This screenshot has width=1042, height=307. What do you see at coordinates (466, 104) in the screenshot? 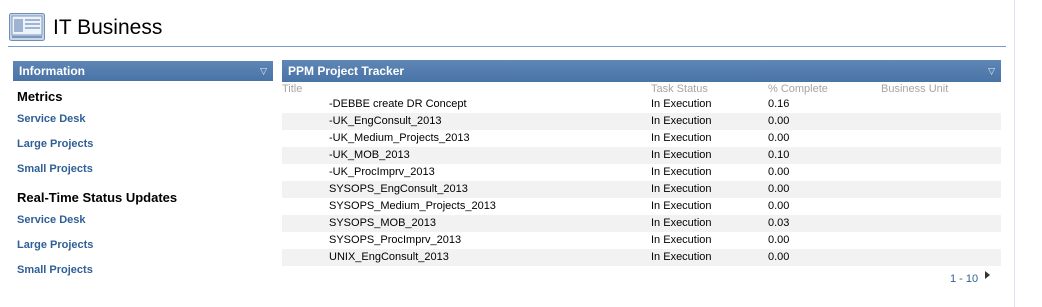
I see `project-title: -DEBBE create DR Concept` at bounding box center [466, 104].